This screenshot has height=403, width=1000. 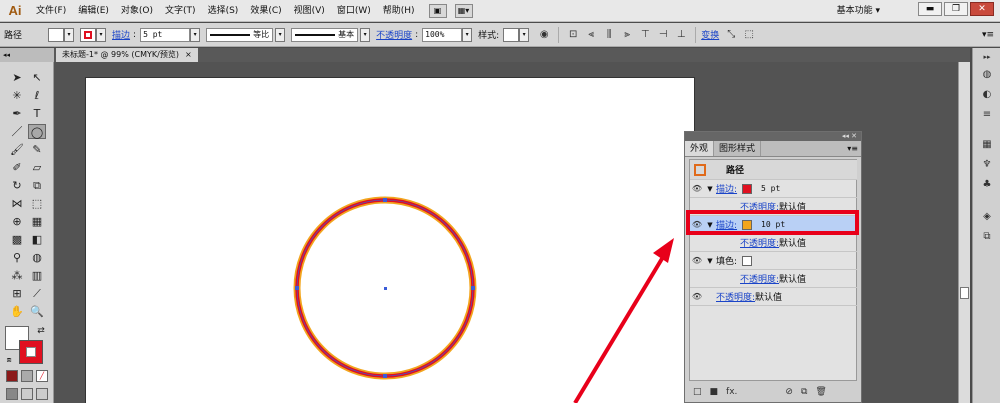 What do you see at coordinates (17, 239) in the screenshot?
I see `mesh-tool-icon: ▩` at bounding box center [17, 239].